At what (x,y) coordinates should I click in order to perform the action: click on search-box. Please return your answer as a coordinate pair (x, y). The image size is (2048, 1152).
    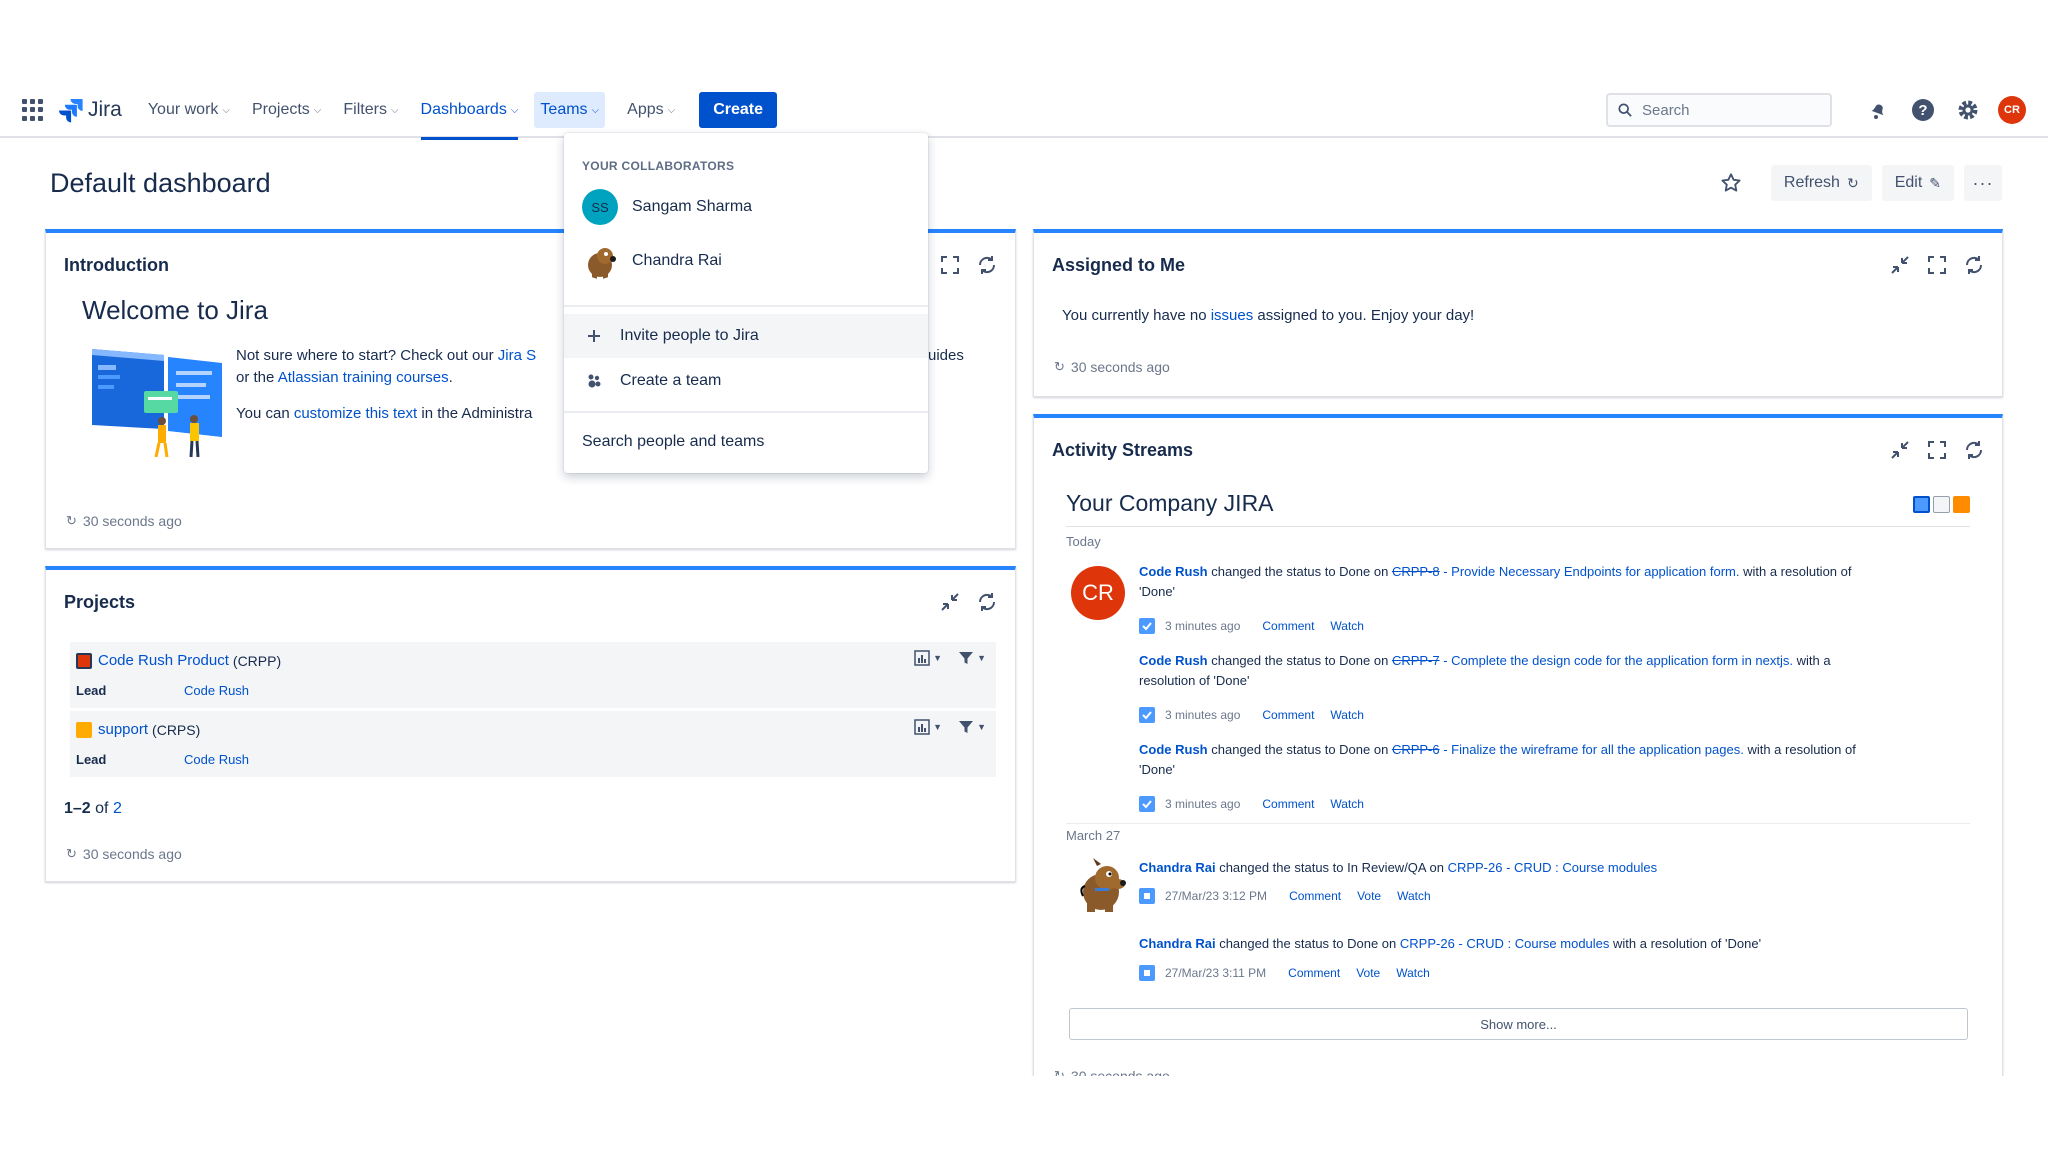
    Looking at the image, I should click on (1719, 110).